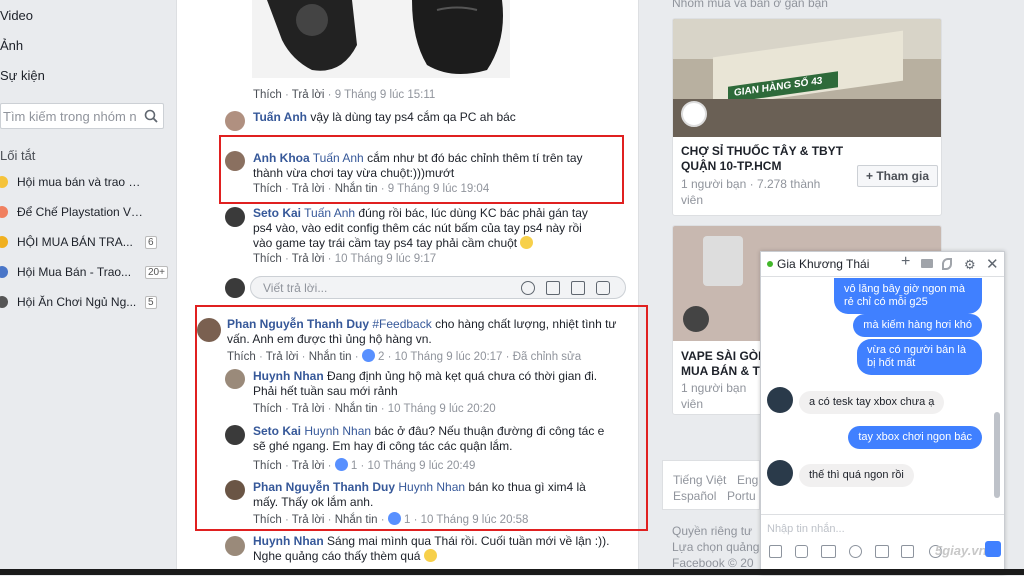  What do you see at coordinates (741, 496) in the screenshot?
I see `lang-link: Portu` at bounding box center [741, 496].